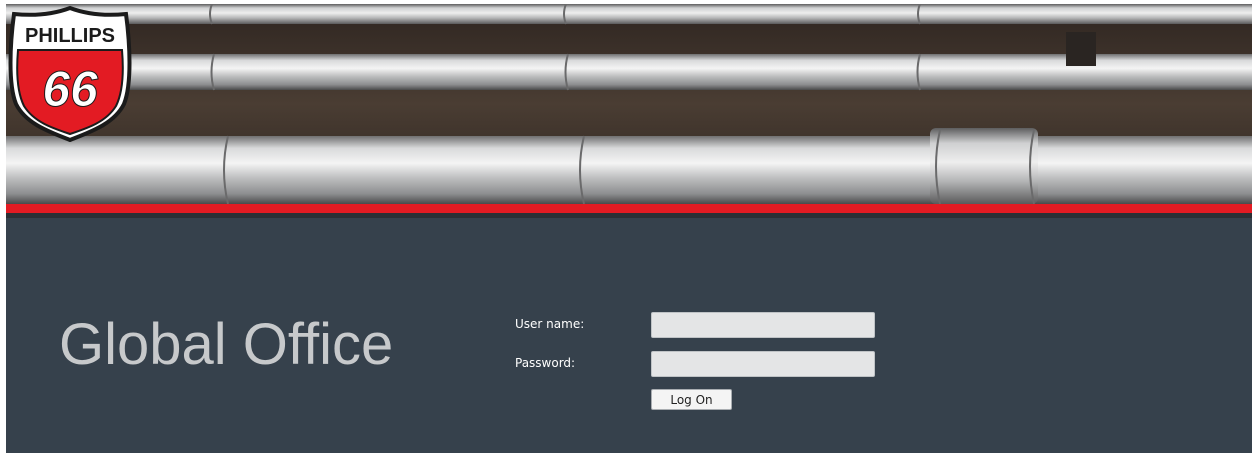  What do you see at coordinates (629, 208) in the screenshot?
I see `red-divider` at bounding box center [629, 208].